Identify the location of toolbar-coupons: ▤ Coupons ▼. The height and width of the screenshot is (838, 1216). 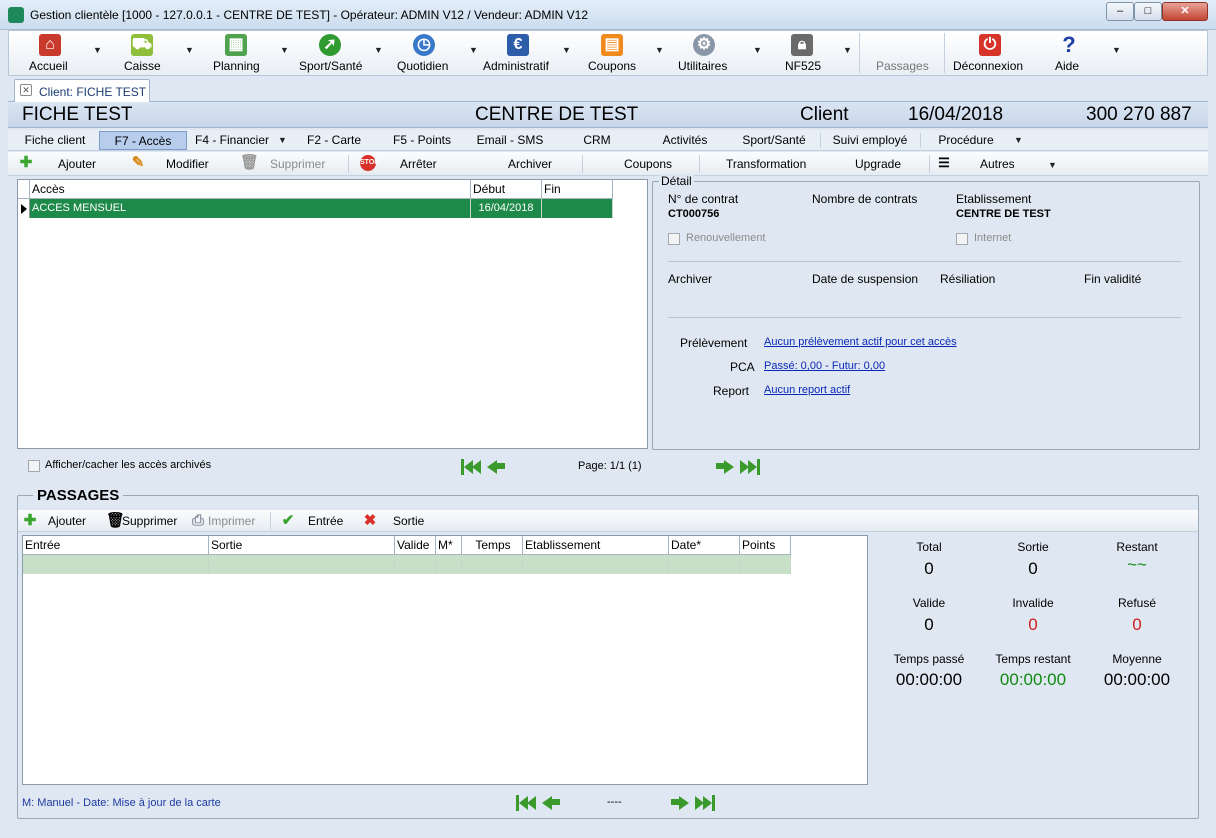
(625, 53).